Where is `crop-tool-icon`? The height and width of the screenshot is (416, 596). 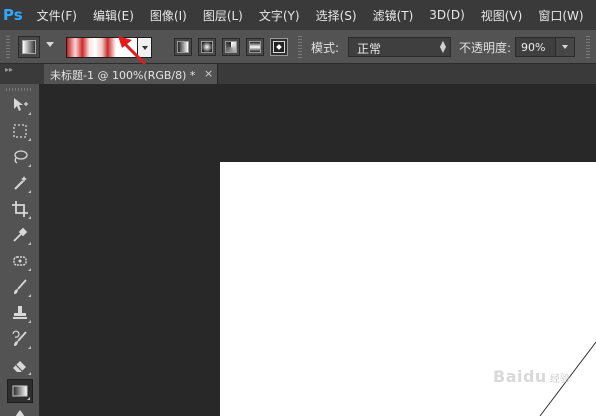
crop-tool-icon is located at coordinates (20, 209).